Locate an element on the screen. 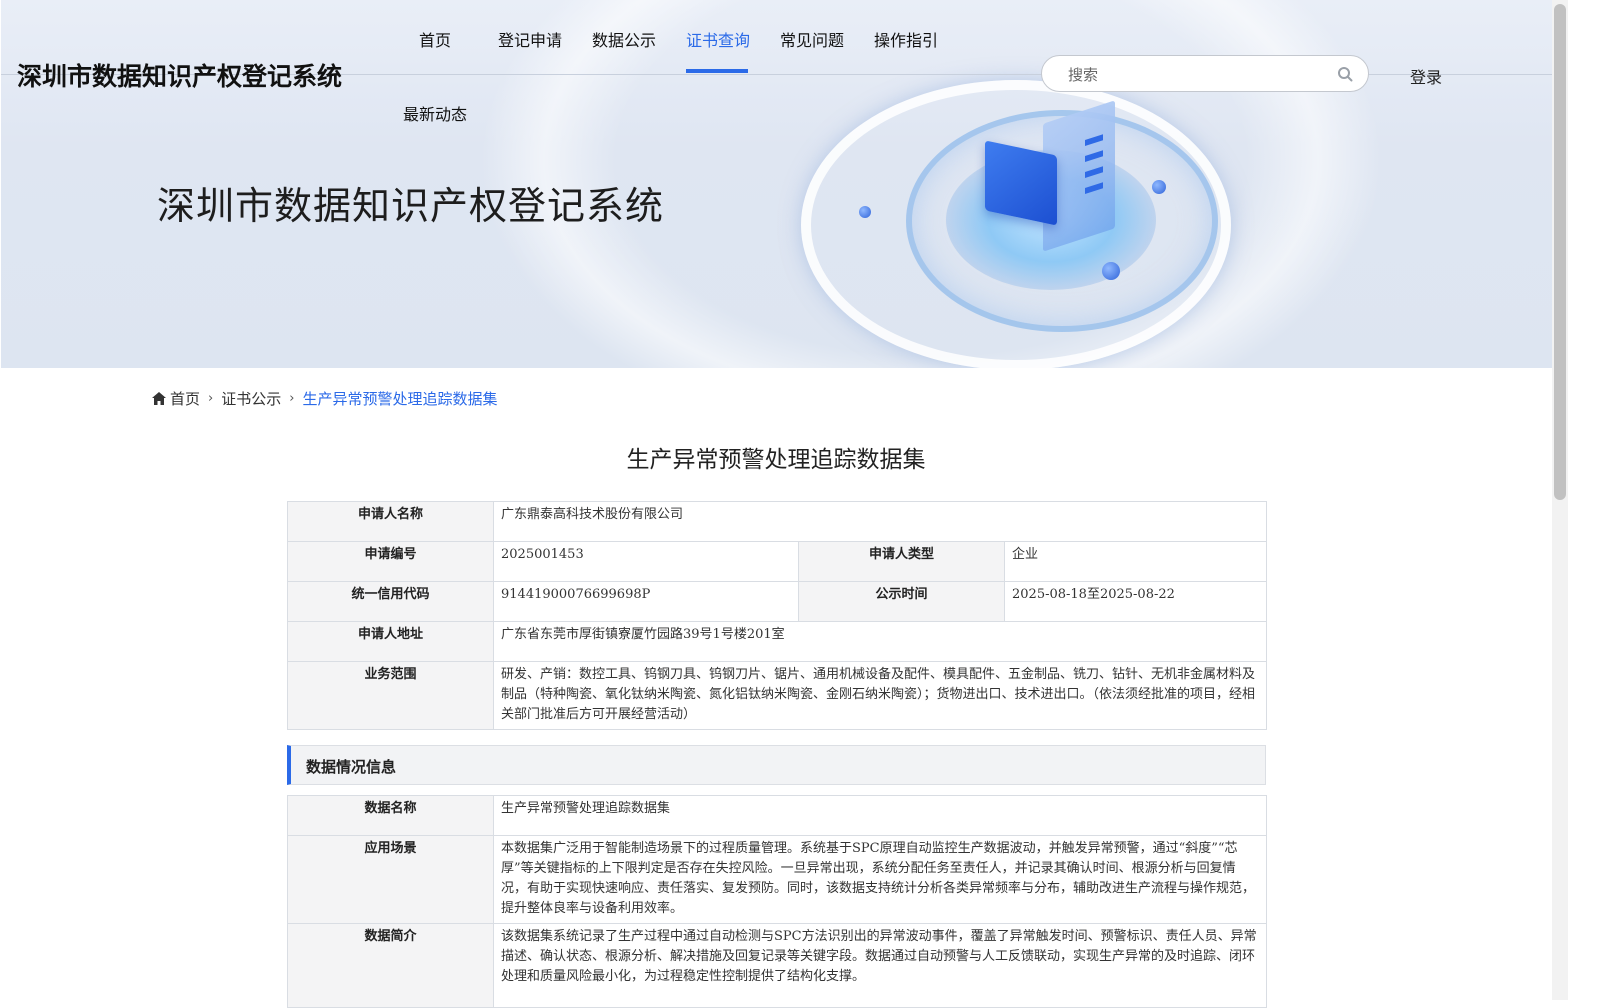 This screenshot has height=1008, width=1600. search-icon is located at coordinates (1345, 74).